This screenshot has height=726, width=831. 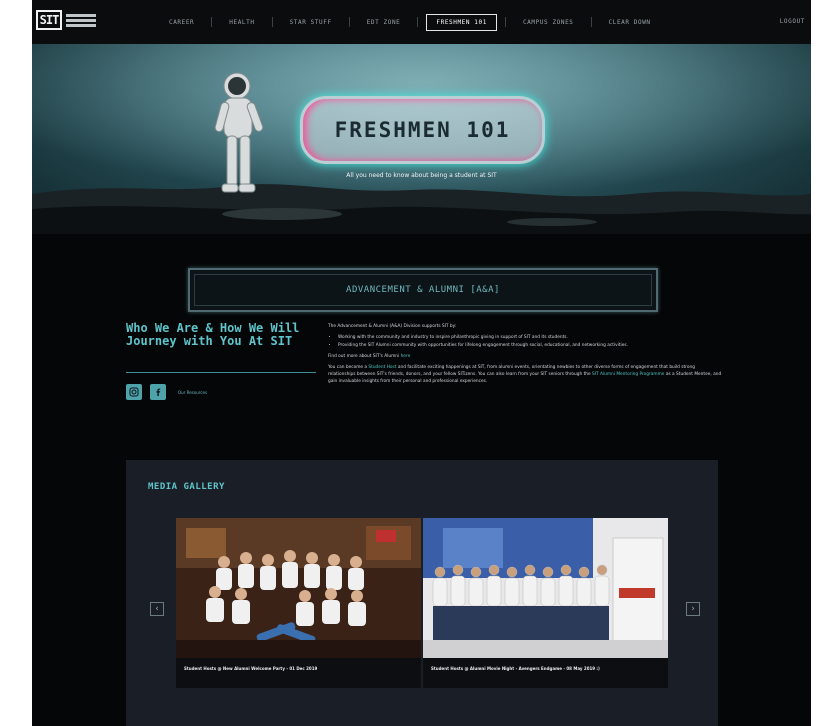 I want to click on nav-item-star-stuff: STAR STUFF, so click(x=311, y=22).